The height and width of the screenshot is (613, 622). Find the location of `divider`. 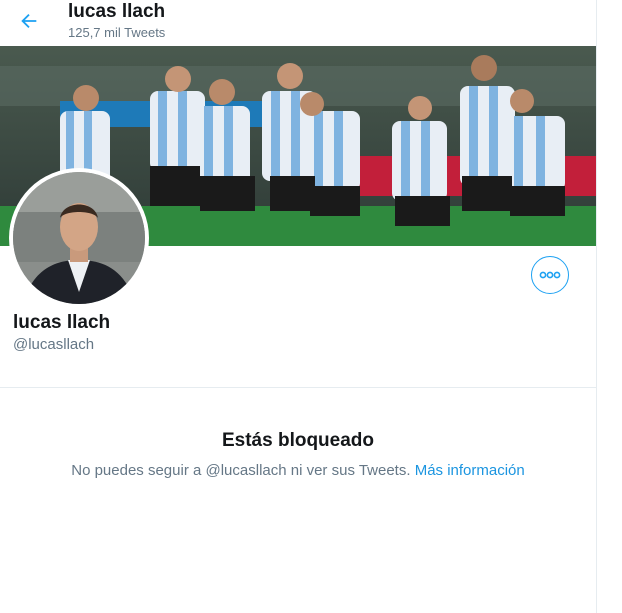

divider is located at coordinates (298, 387).